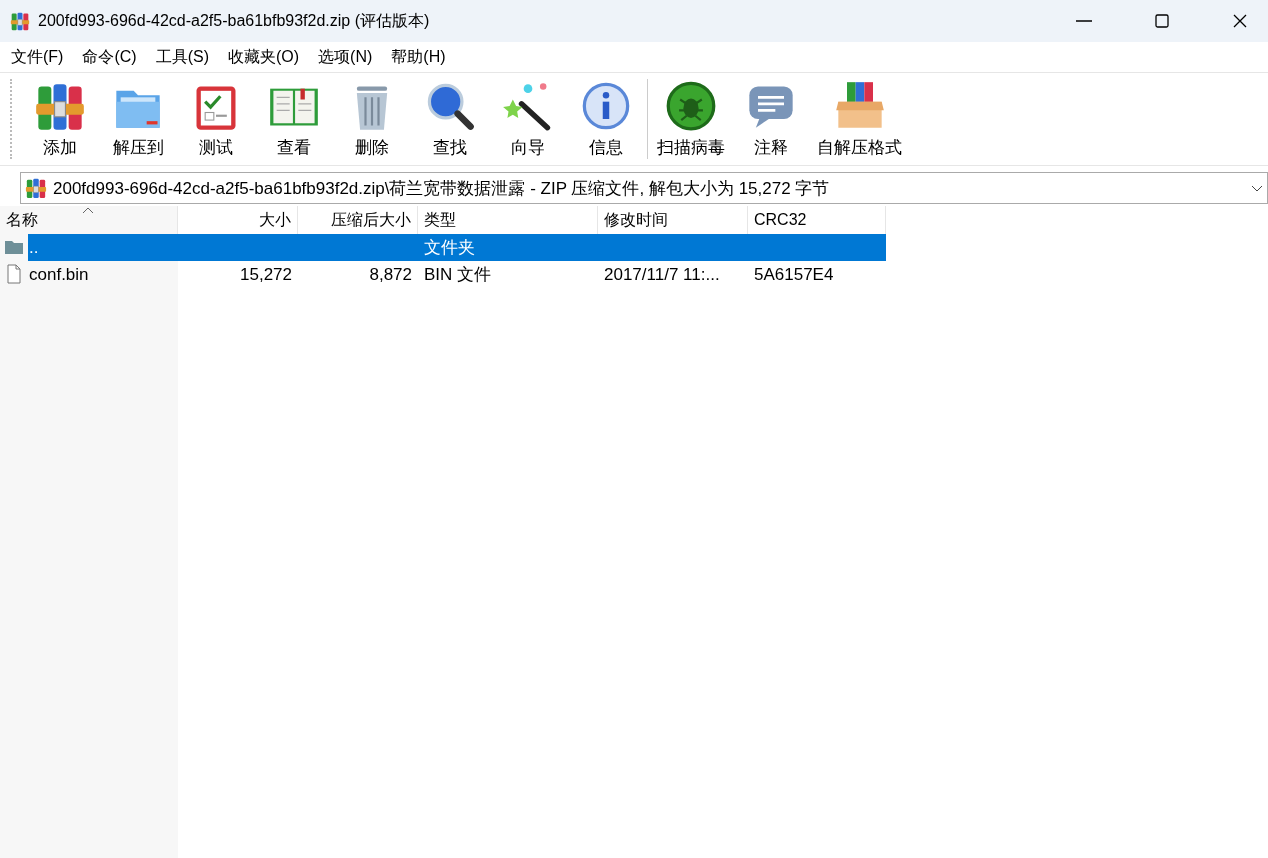 This screenshot has height=858, width=1268. I want to click on menu-item: 文件(F), so click(37, 57).